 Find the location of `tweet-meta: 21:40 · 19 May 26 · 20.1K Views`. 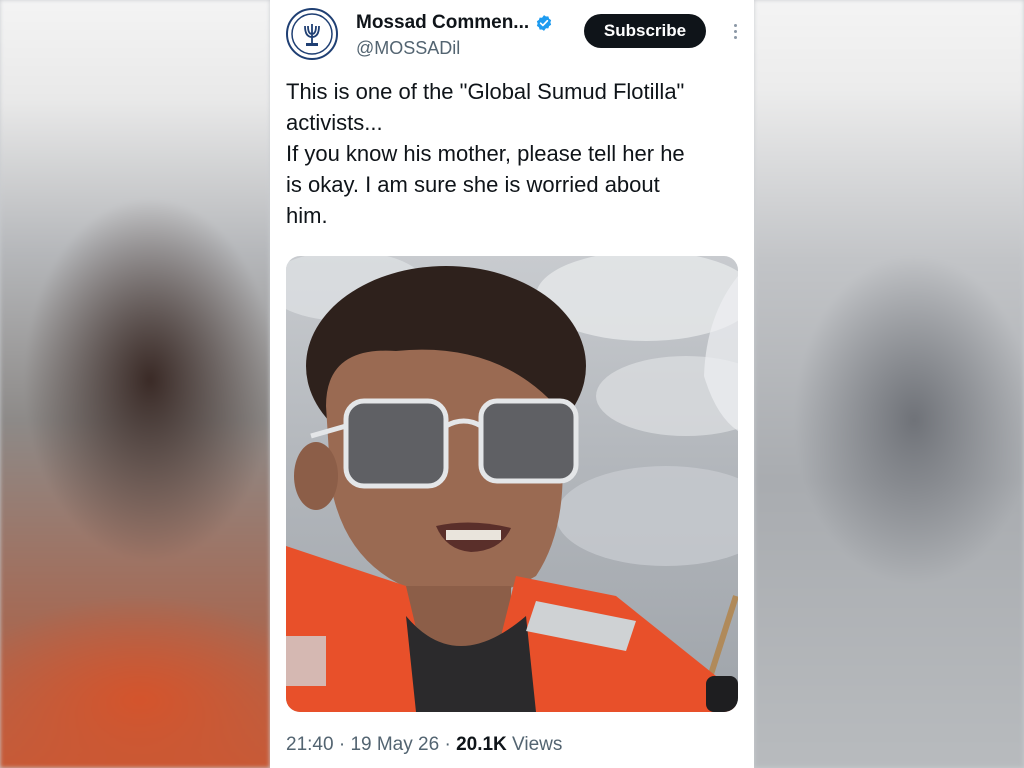

tweet-meta: 21:40 · 19 May 26 · 20.1K Views is located at coordinates (424, 745).